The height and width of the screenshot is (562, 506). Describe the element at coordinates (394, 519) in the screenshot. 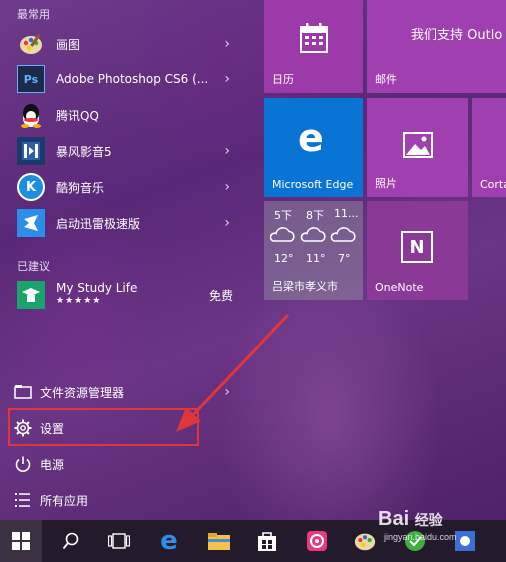

I see `watermark-brand-text: Bai` at that location.